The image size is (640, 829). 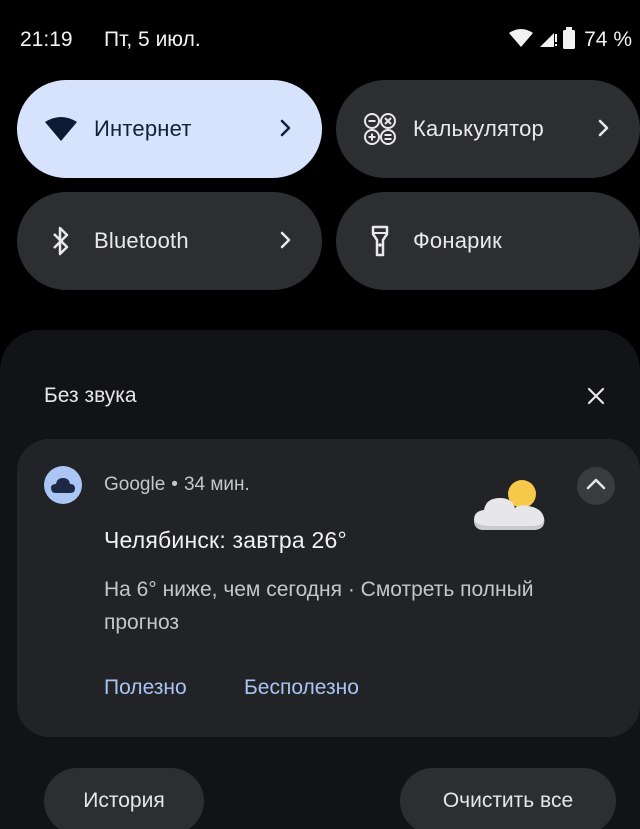 I want to click on notification-meta: Google • 34 мин., so click(x=177, y=485).